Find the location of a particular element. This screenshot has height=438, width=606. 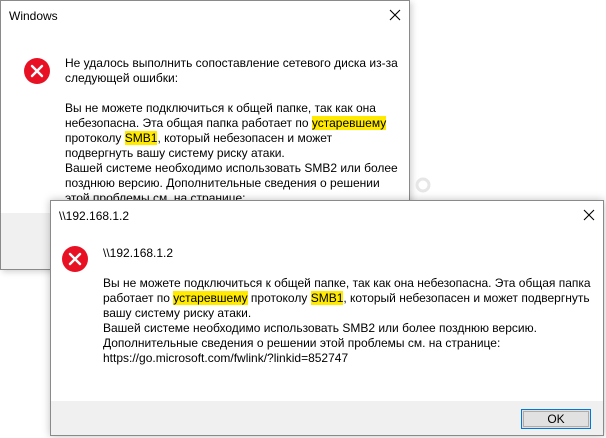

body-text: вашу систему риску атаки. is located at coordinates (177, 313).